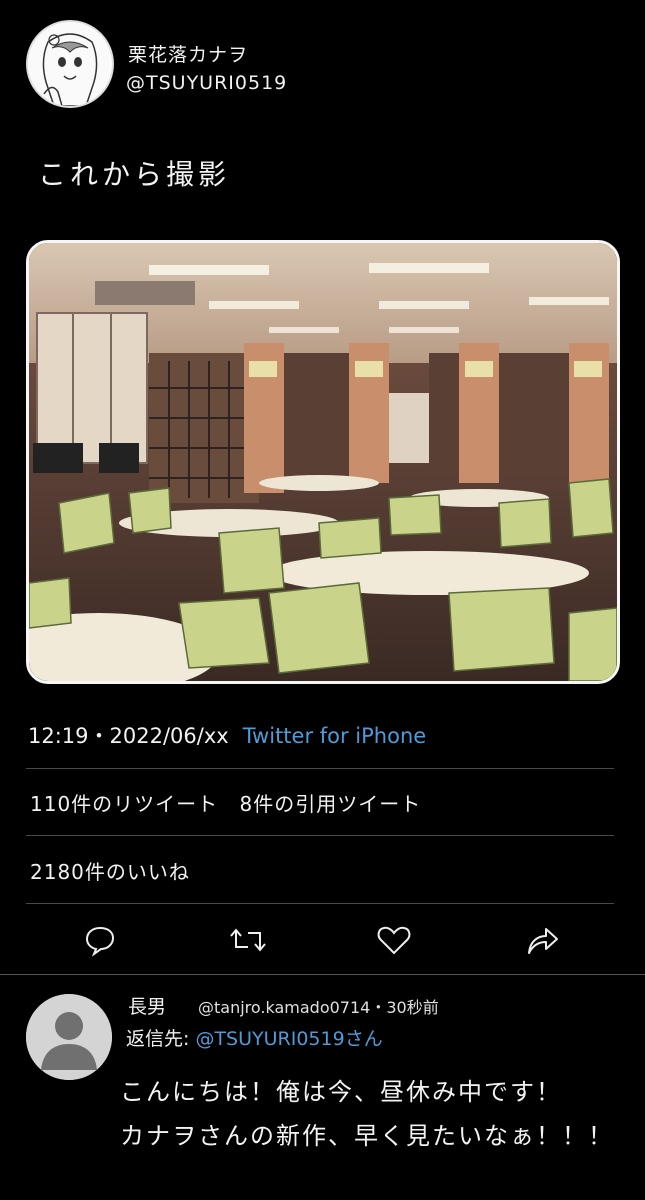  I want to click on retweet-stats: 110件のリツイート 8件の引用ツイート, so click(225, 802).